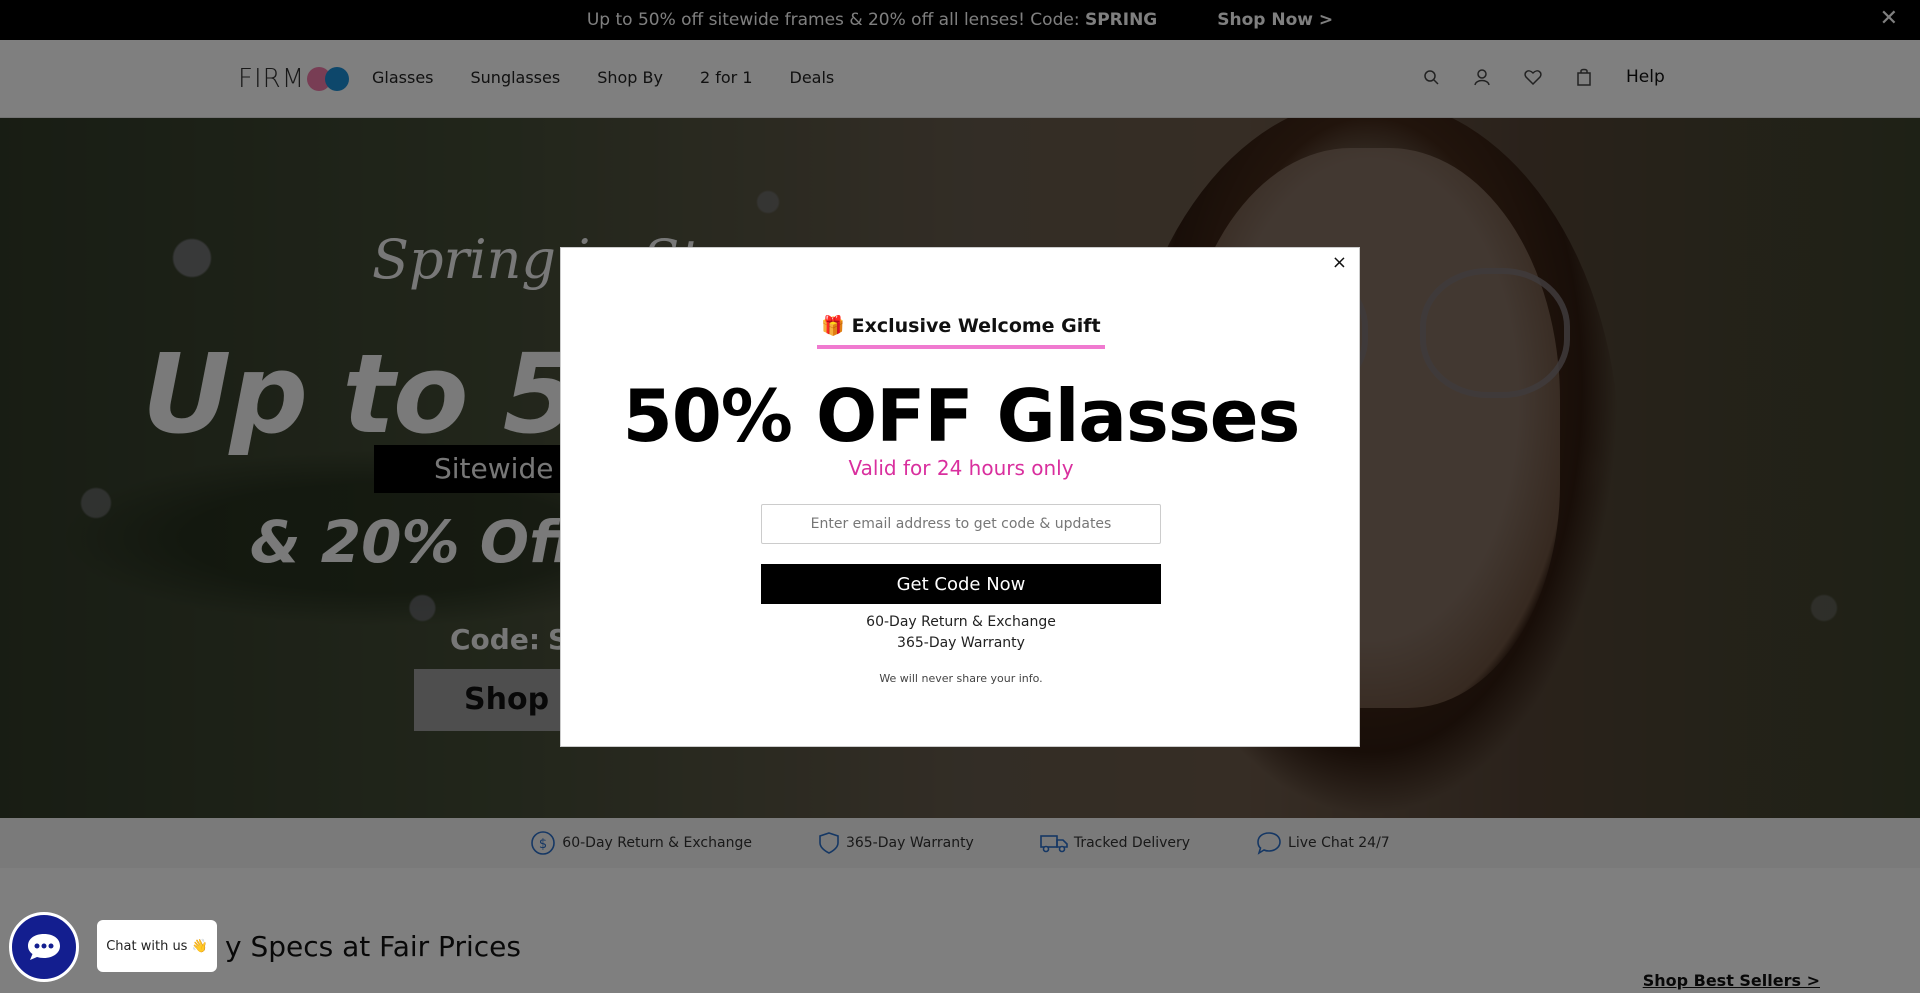  What do you see at coordinates (1339, 262) in the screenshot?
I see `modal-close-icon: ×` at bounding box center [1339, 262].